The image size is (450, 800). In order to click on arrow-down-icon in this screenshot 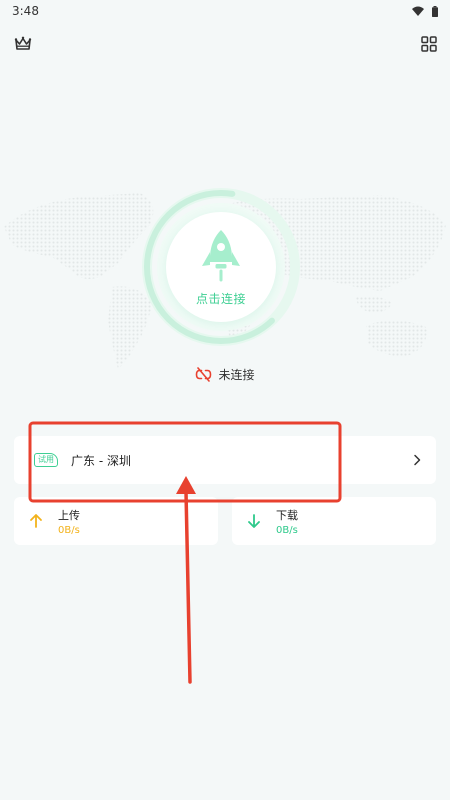, I will do `click(254, 521)`.